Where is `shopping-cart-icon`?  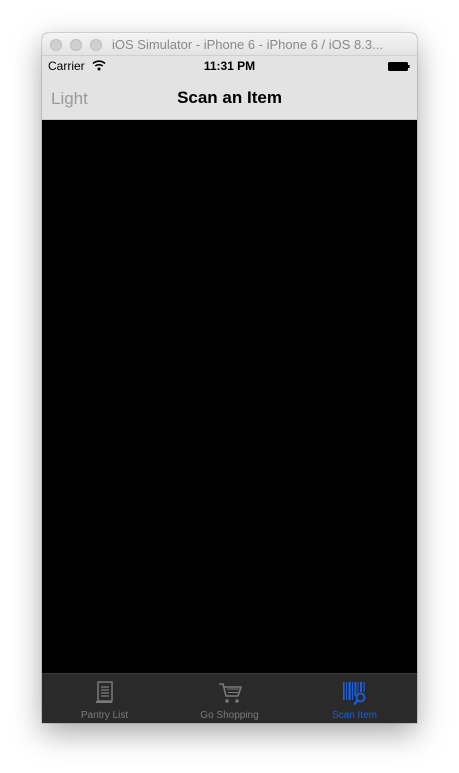 shopping-cart-icon is located at coordinates (230, 693).